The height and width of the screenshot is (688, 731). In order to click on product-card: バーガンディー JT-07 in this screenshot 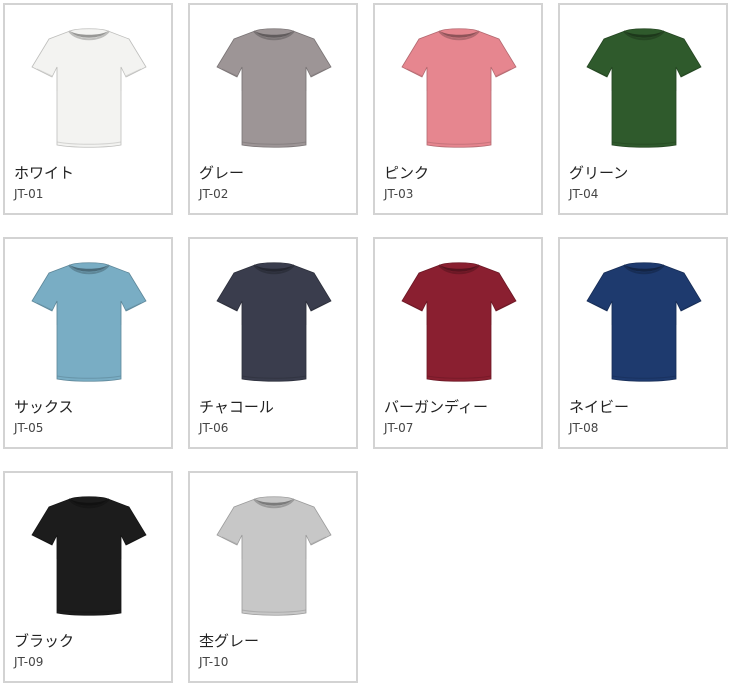, I will do `click(458, 343)`.